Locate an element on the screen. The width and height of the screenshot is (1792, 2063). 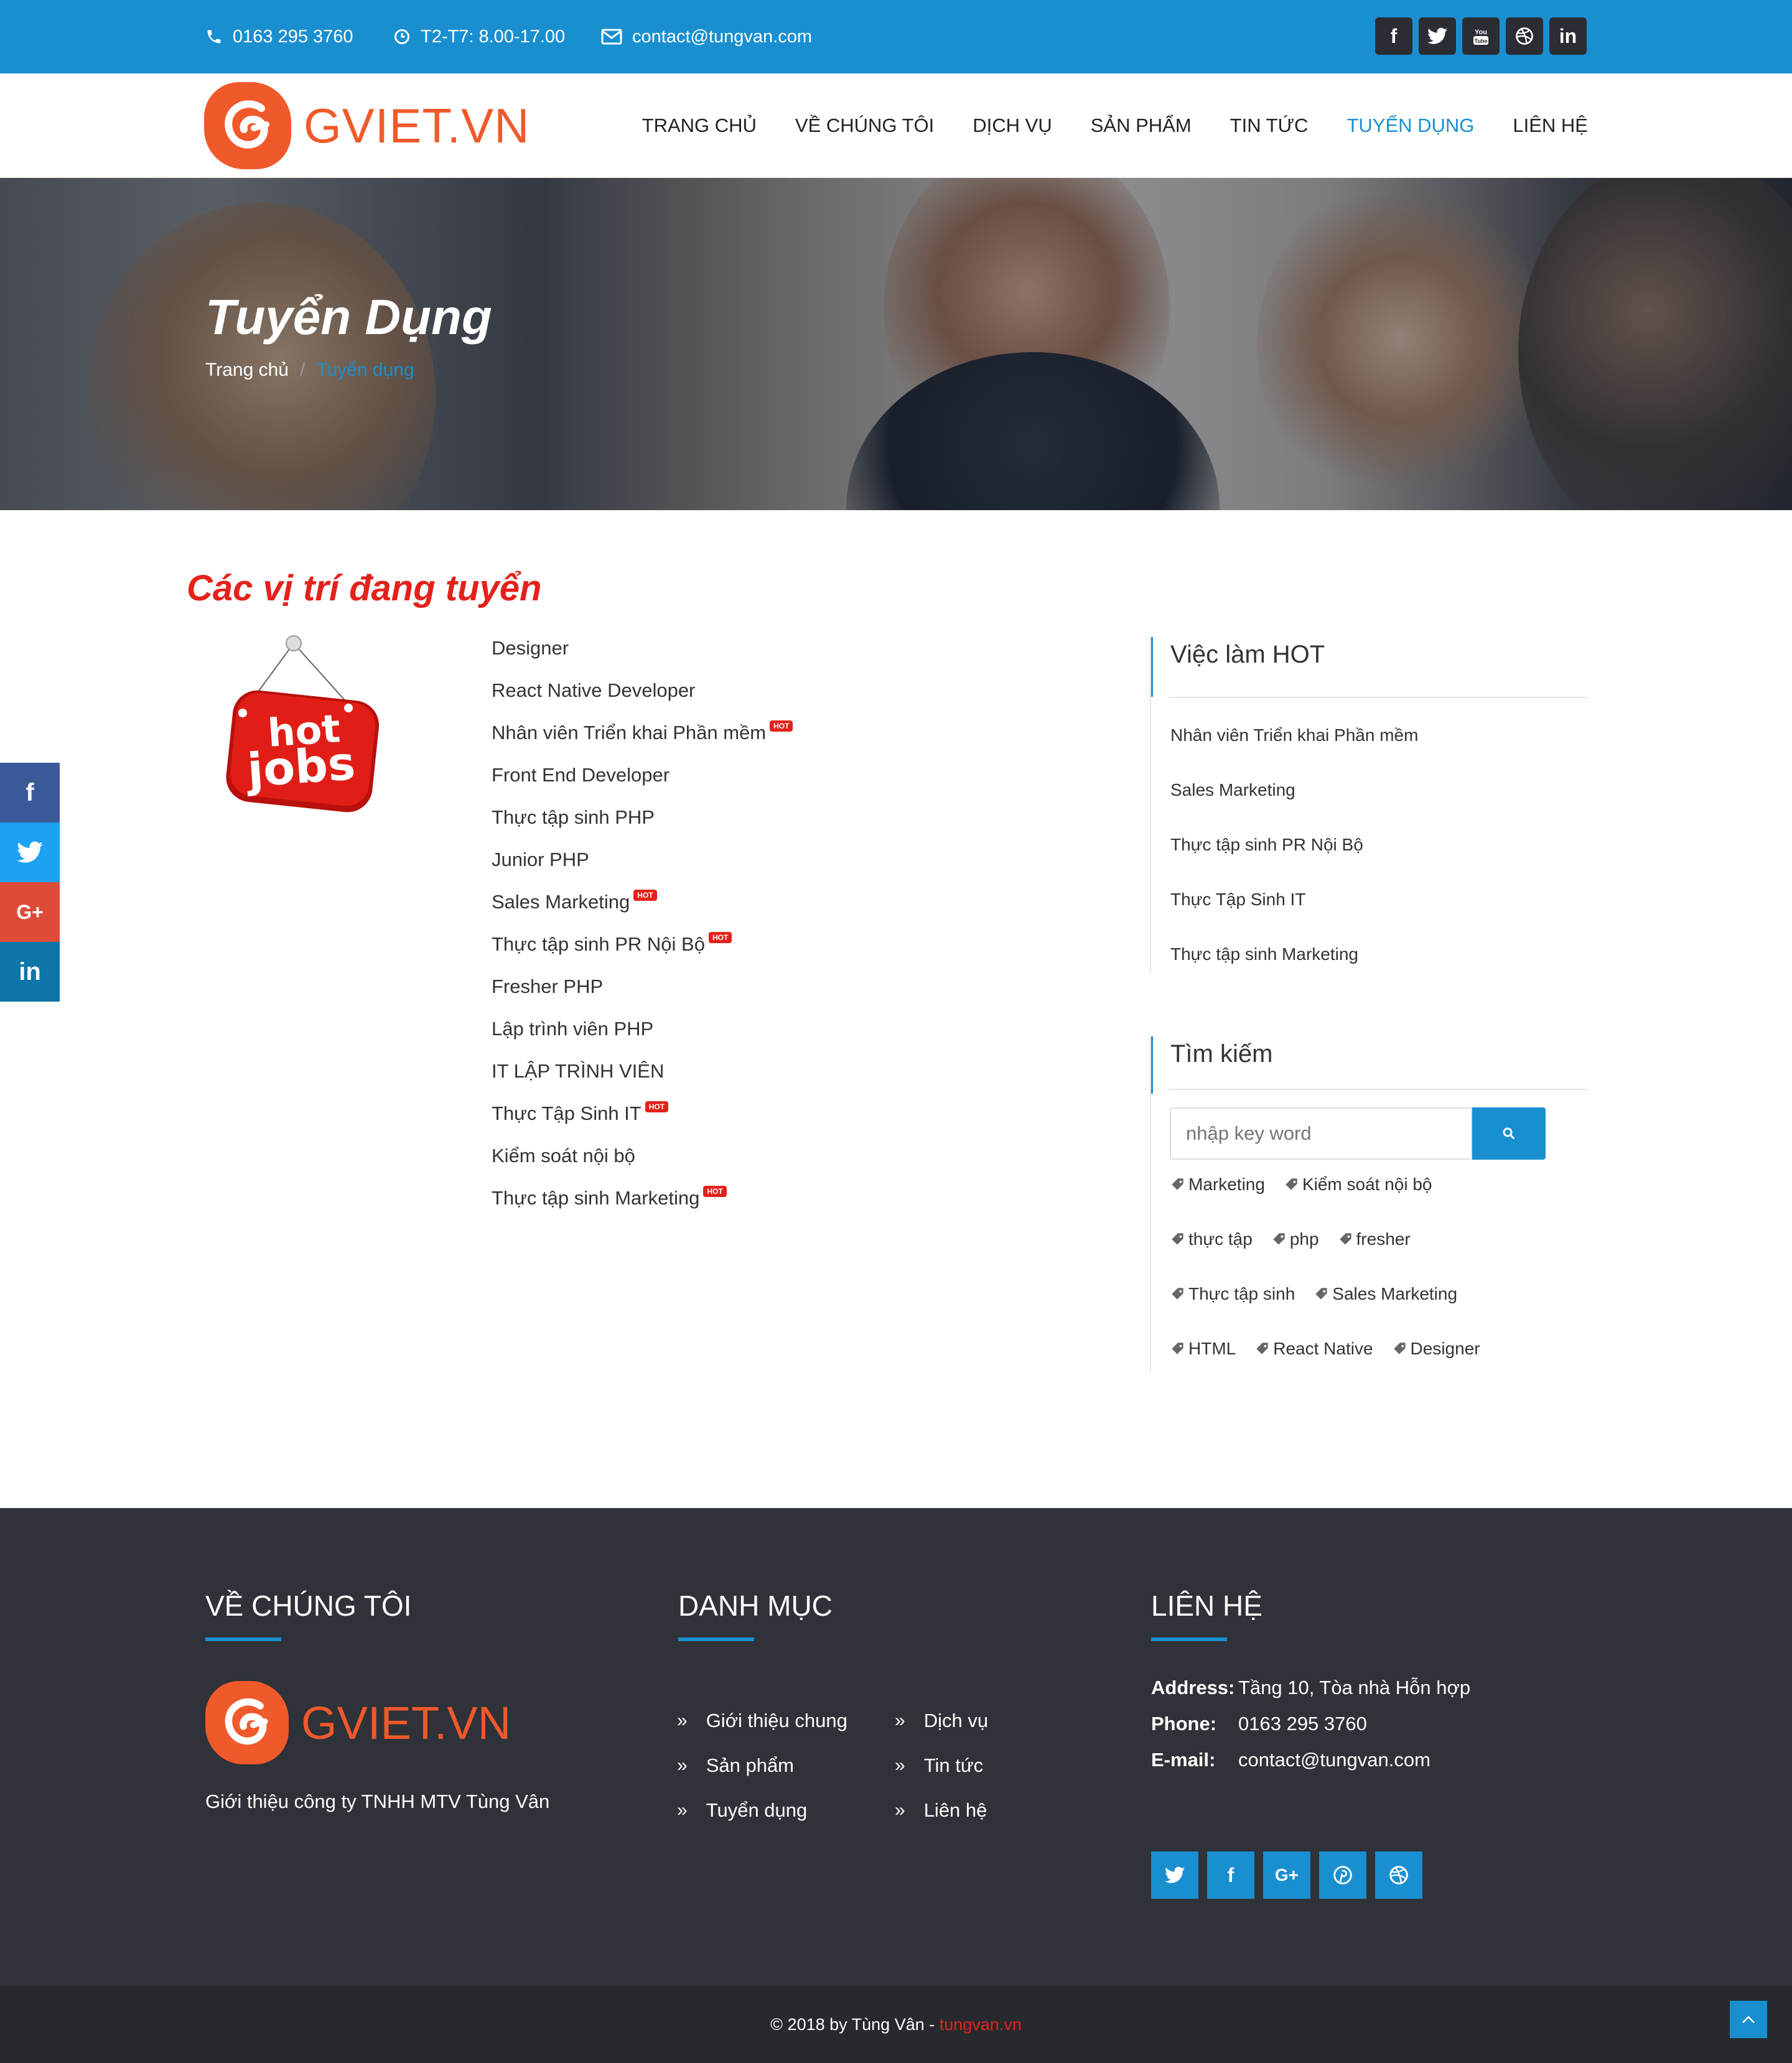
job-title: Thực tập sinh PHP is located at coordinates (573, 826).